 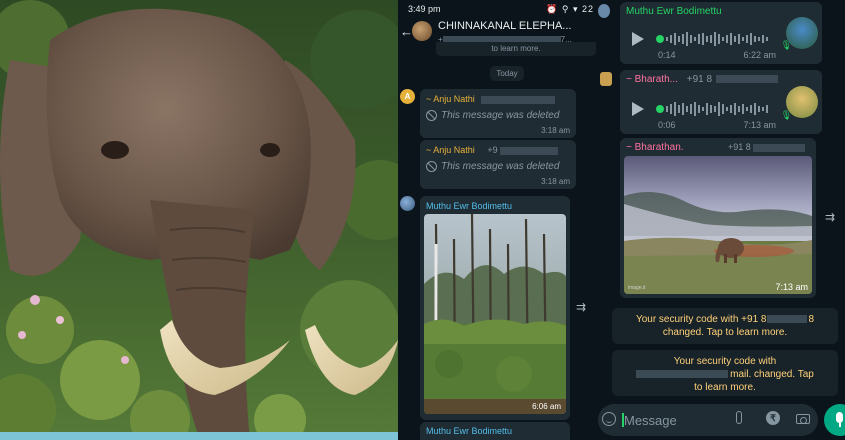 I want to click on message-sender: ~ Anju Nathi, so click(x=490, y=99).